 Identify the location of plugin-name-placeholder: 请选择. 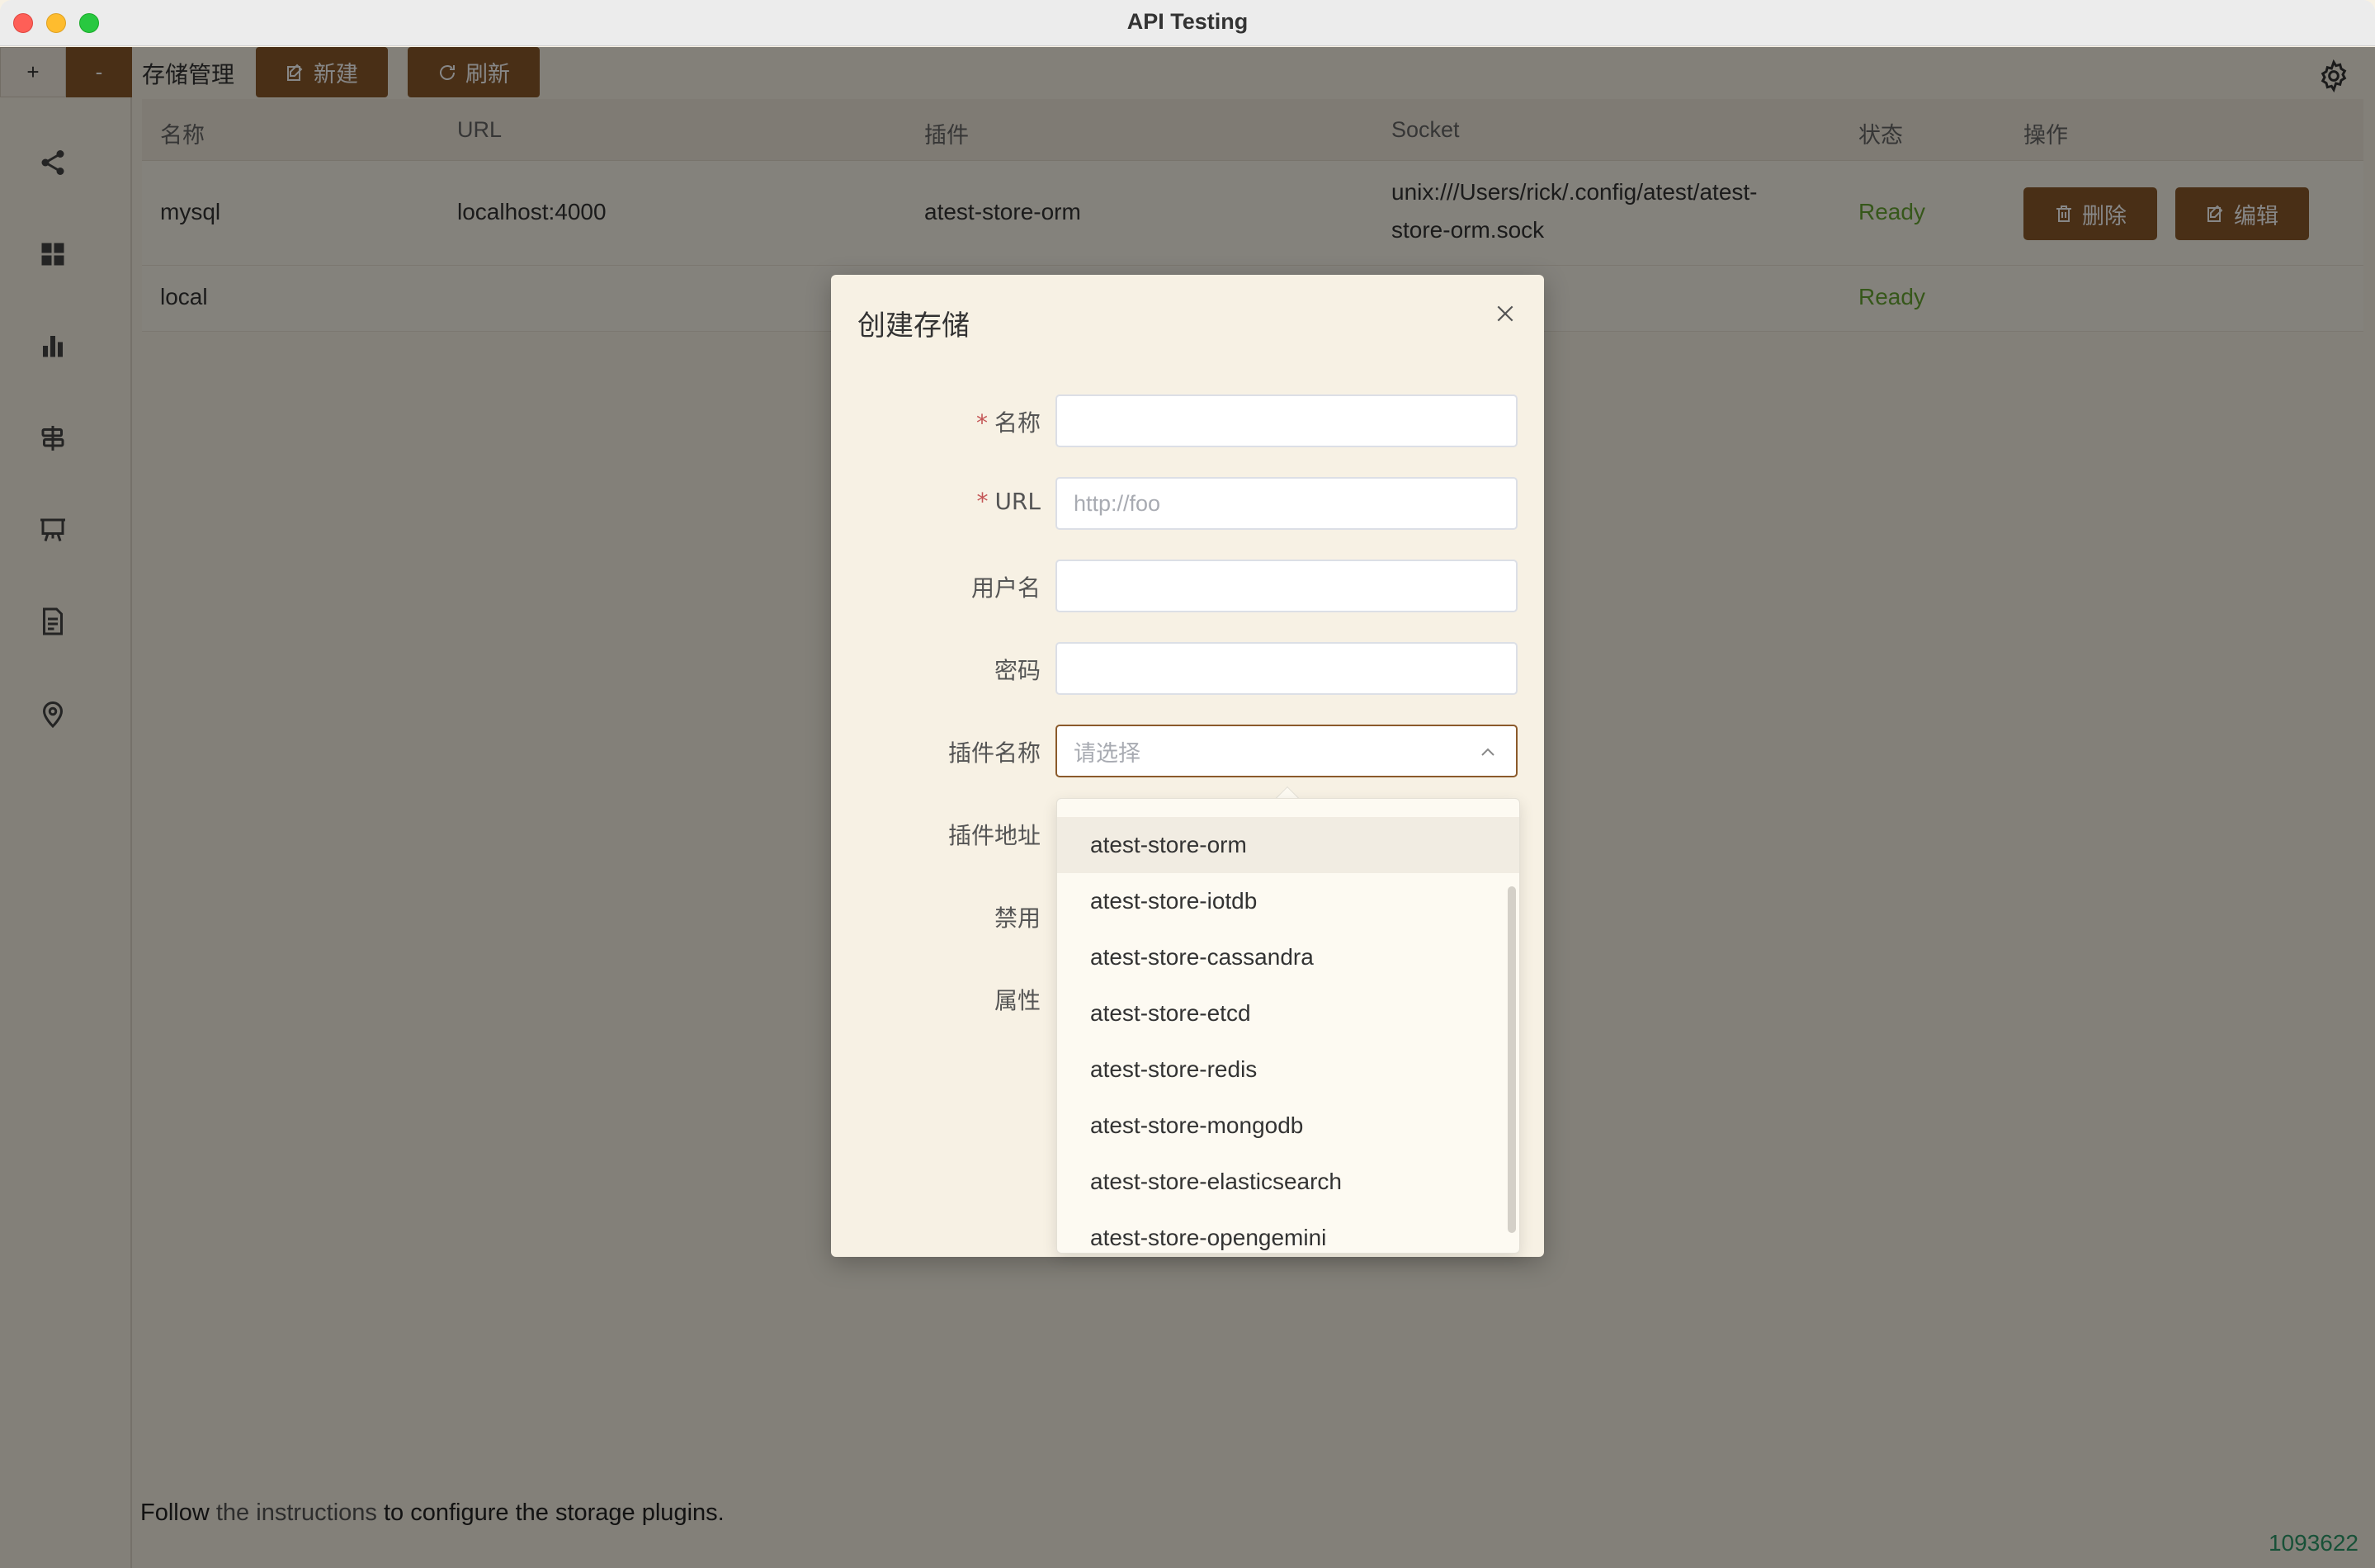
(1107, 753).